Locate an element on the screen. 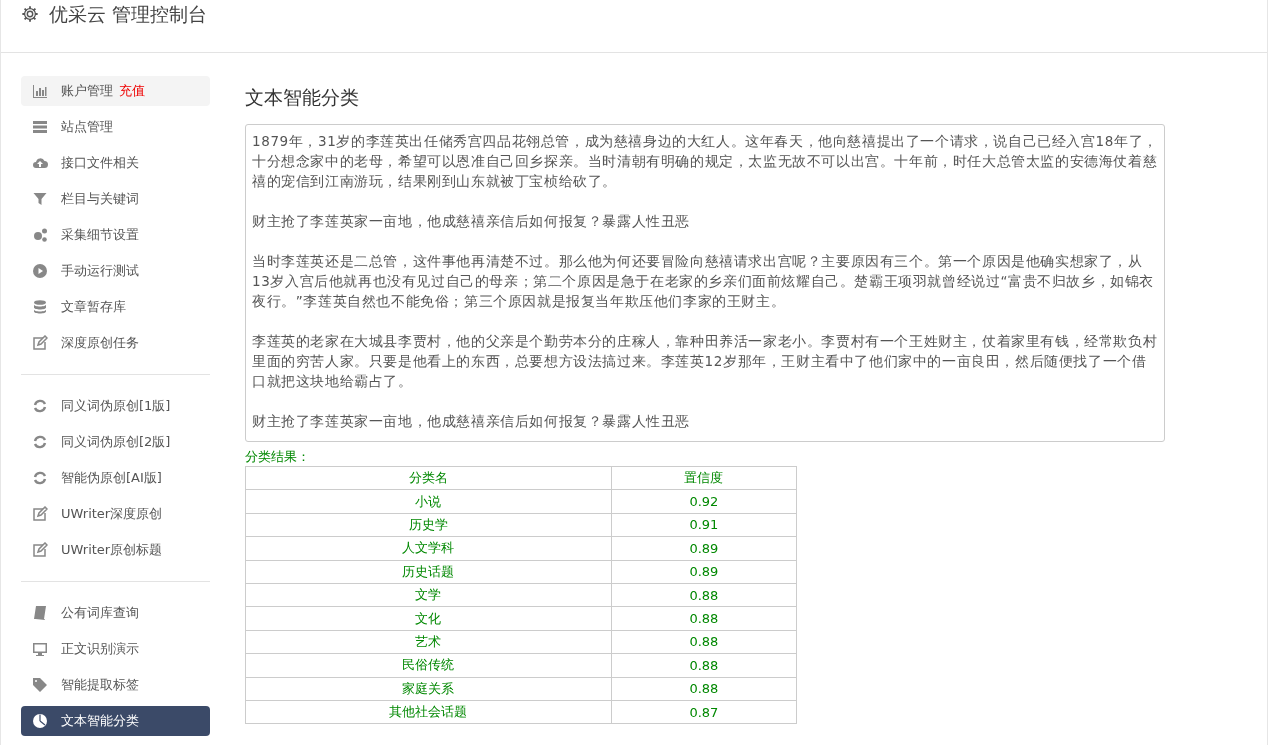 The width and height of the screenshot is (1280, 745). table-cell: 历史话题 is located at coordinates (428, 572).